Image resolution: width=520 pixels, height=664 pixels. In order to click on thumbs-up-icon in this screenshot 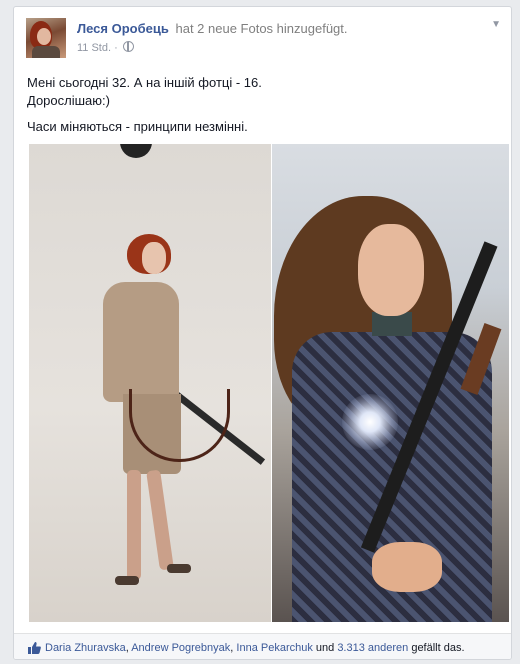, I will do `click(34, 648)`.